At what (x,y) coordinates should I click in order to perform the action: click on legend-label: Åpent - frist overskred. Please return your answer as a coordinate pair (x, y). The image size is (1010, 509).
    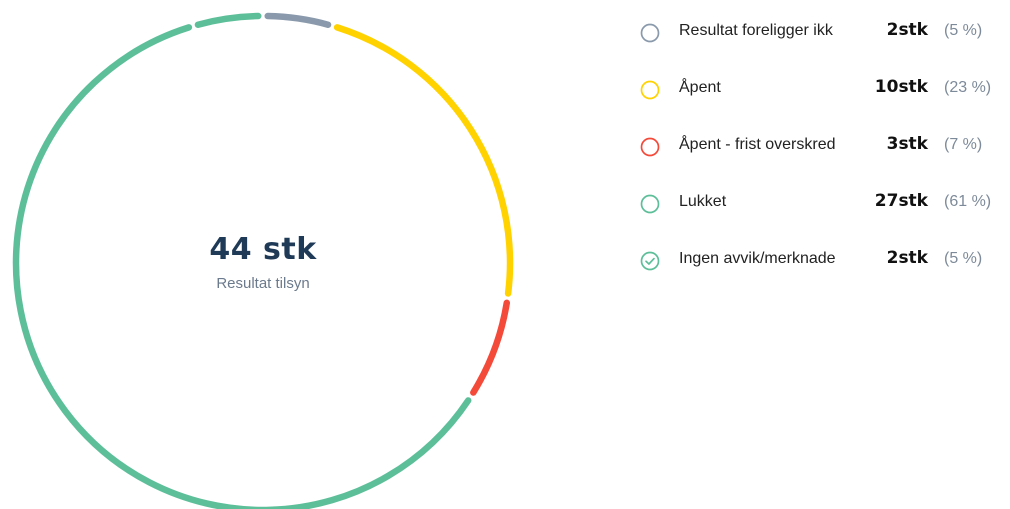
    Looking at the image, I should click on (757, 144).